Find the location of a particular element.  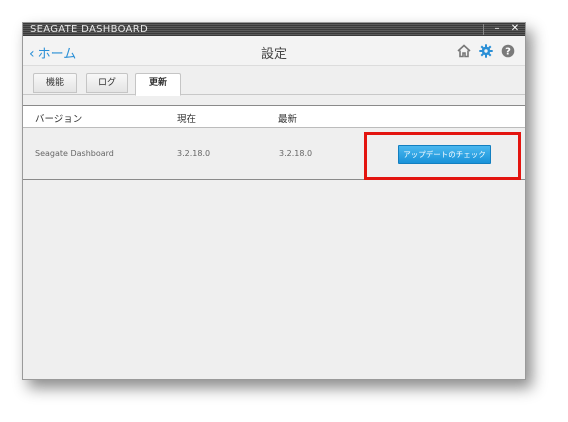

title-bar: SEAGATE DASHBOARD – ✕ is located at coordinates (274, 29).